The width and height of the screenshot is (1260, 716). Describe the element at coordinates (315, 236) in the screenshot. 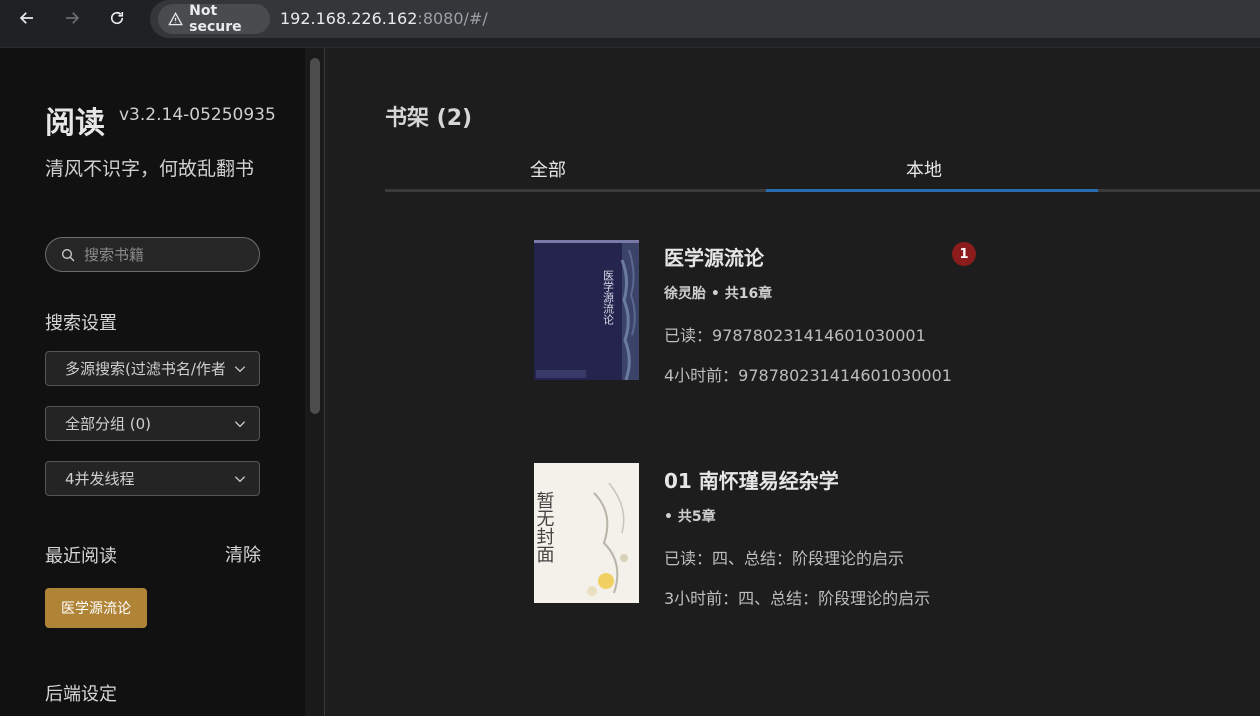

I see `sidebar-scroll-thumb` at that location.